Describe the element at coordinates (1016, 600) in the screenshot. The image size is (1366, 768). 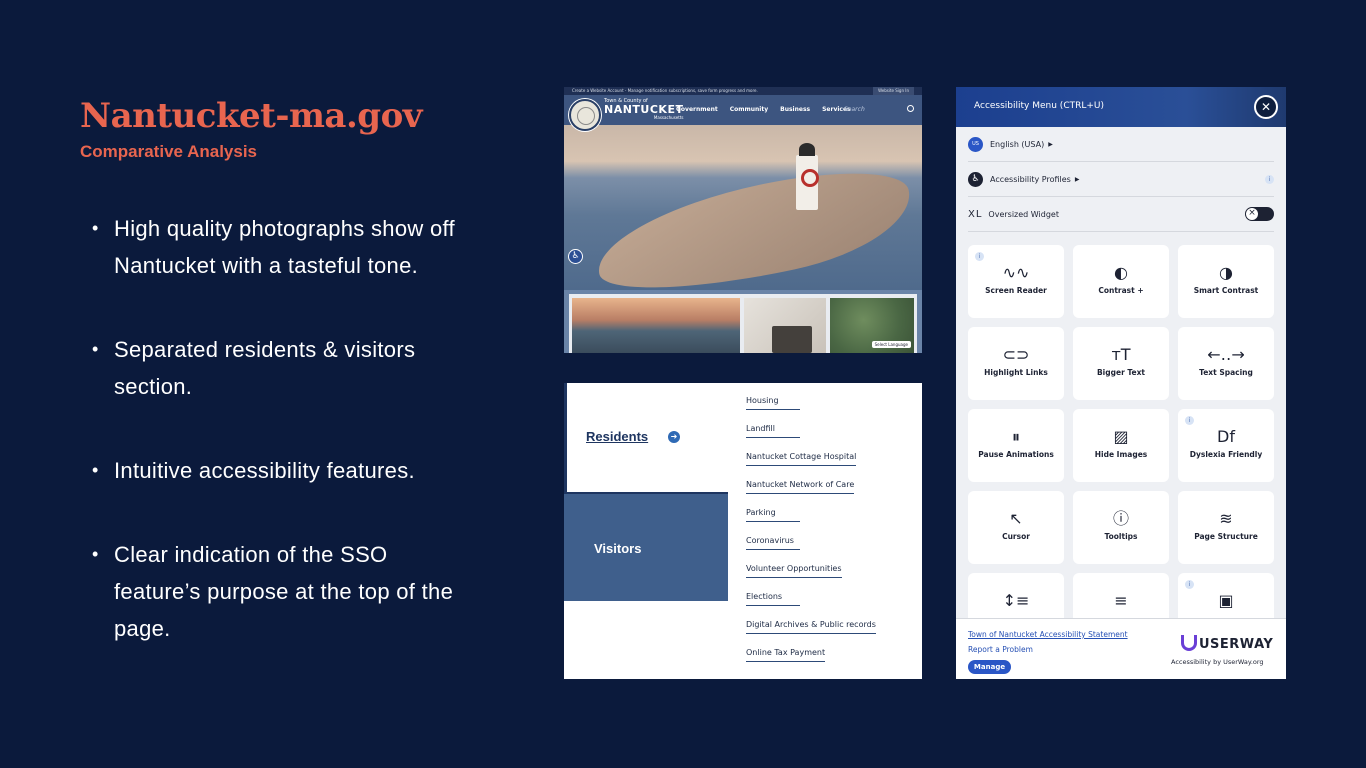
I see `line-height-icon: ↕≡` at that location.